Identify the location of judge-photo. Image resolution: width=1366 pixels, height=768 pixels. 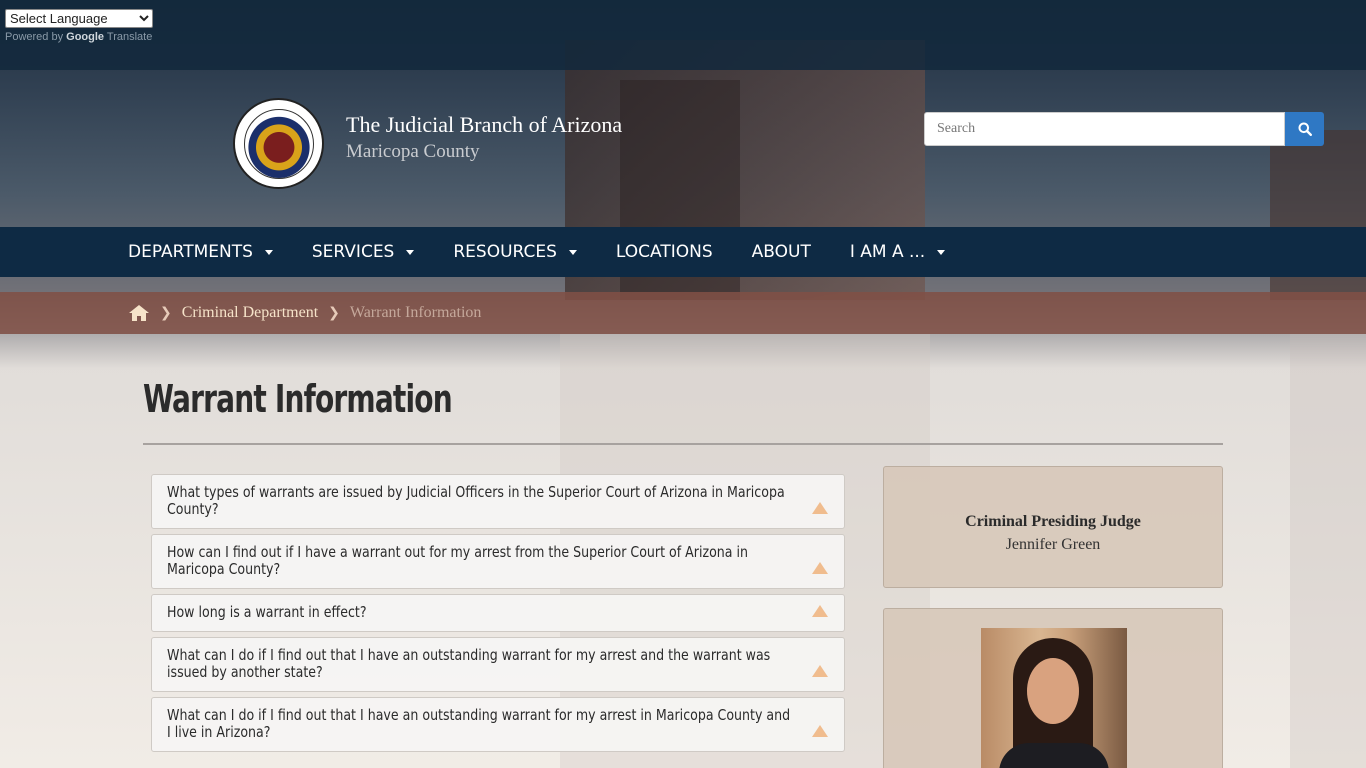
(1054, 698).